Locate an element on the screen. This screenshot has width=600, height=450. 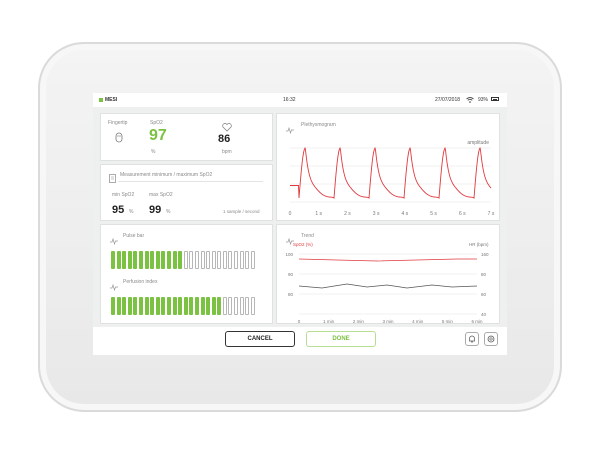
spo2-panel: Fingertip SpO2 97 % 86 bpm is located at coordinates (186, 137).